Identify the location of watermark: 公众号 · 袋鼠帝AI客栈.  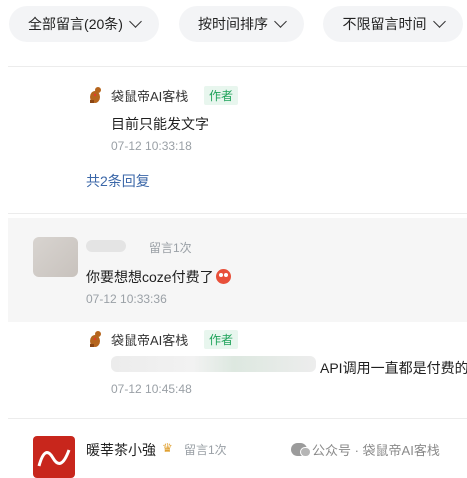
(365, 449).